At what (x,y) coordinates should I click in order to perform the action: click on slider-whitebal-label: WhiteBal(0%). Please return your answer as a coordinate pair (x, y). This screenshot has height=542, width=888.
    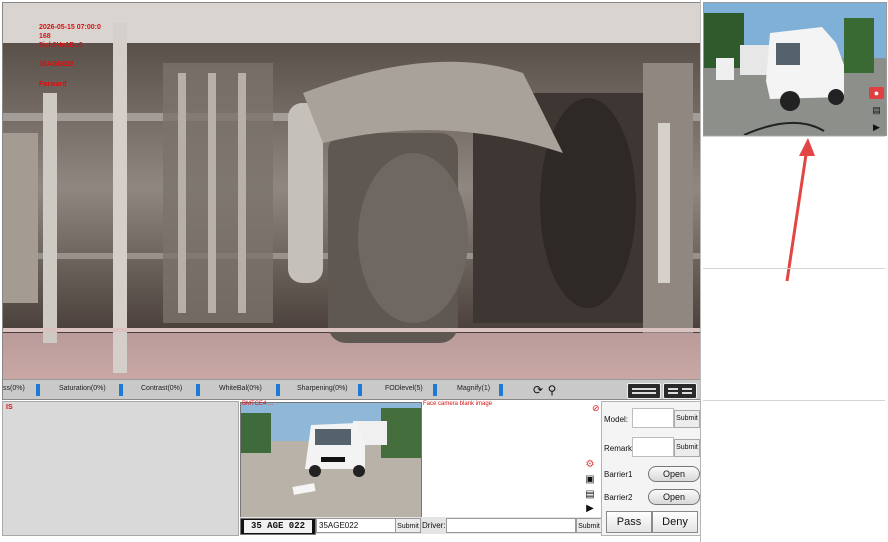
    Looking at the image, I should click on (240, 388).